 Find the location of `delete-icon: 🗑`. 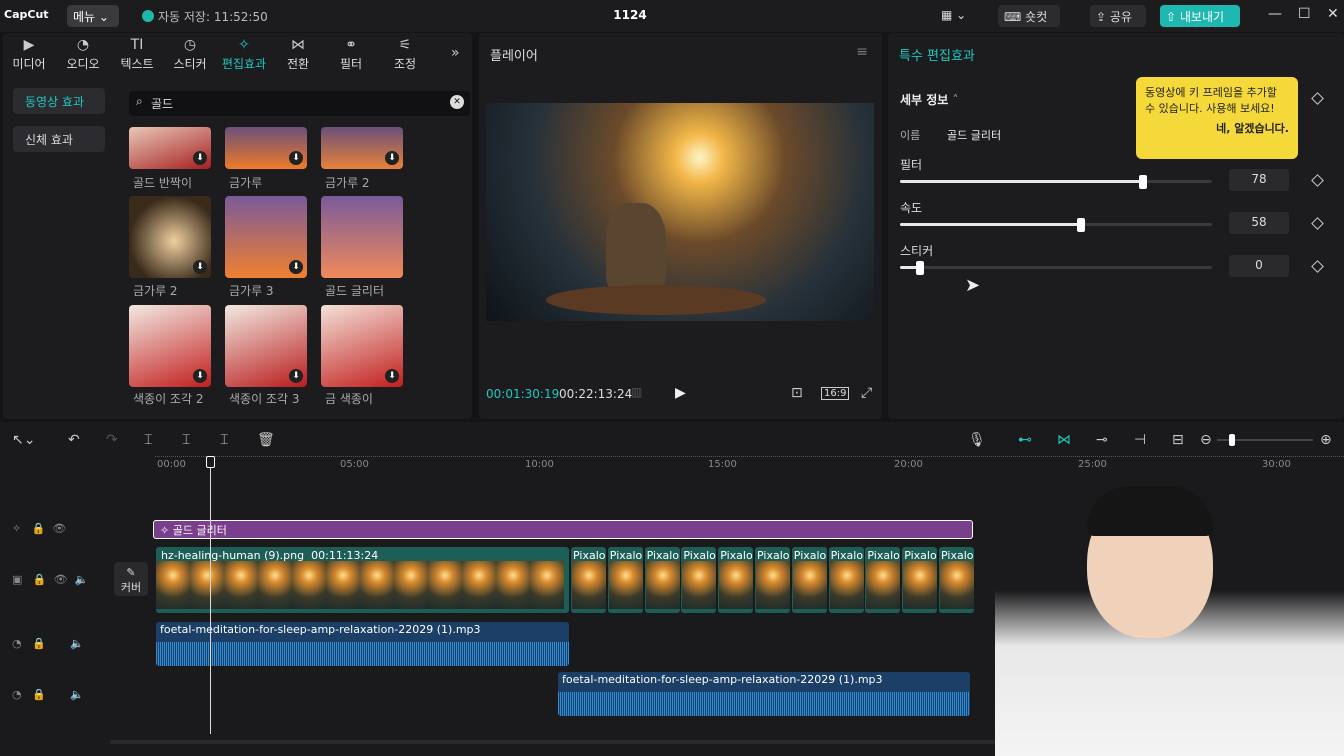

delete-icon: 🗑 is located at coordinates (266, 440).